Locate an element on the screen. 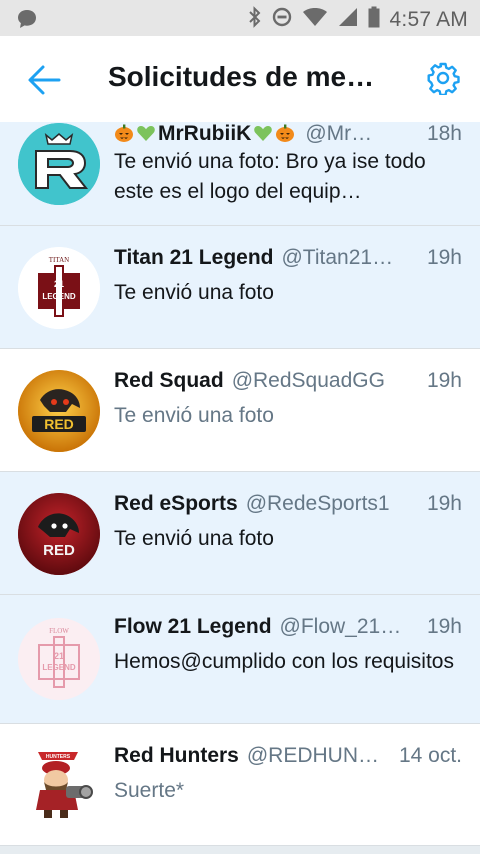 The height and width of the screenshot is (854, 480). do-not-disturb-icon is located at coordinates (282, 19).